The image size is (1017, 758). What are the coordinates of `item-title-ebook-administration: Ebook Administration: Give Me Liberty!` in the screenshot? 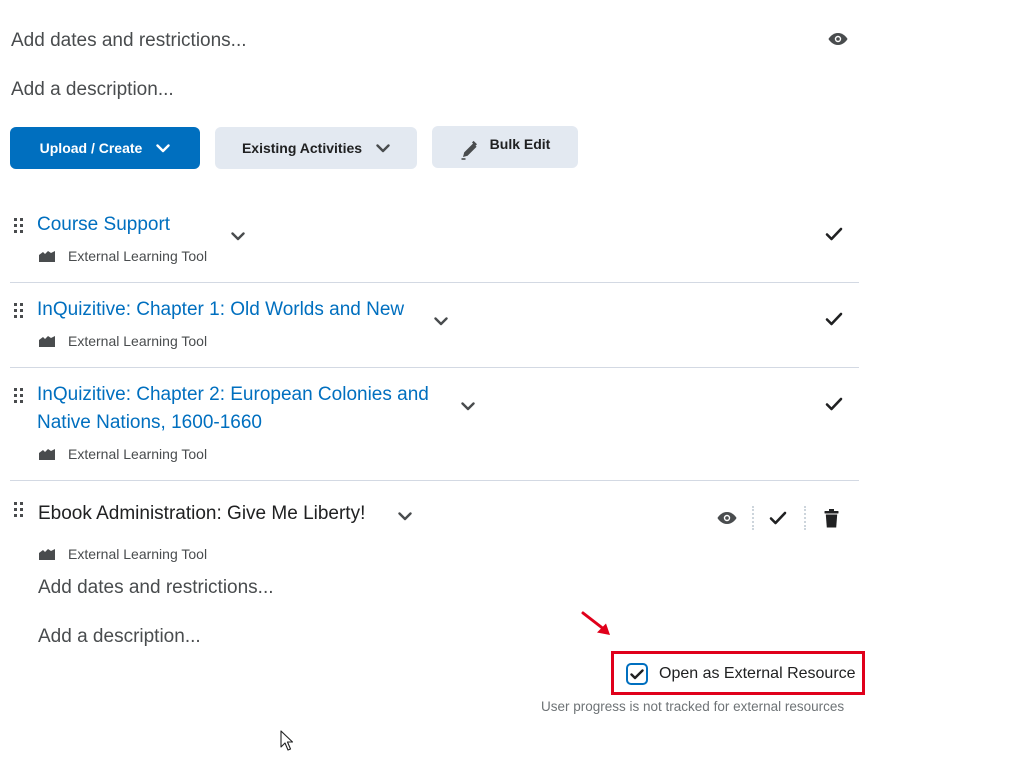 It's located at (201, 514).